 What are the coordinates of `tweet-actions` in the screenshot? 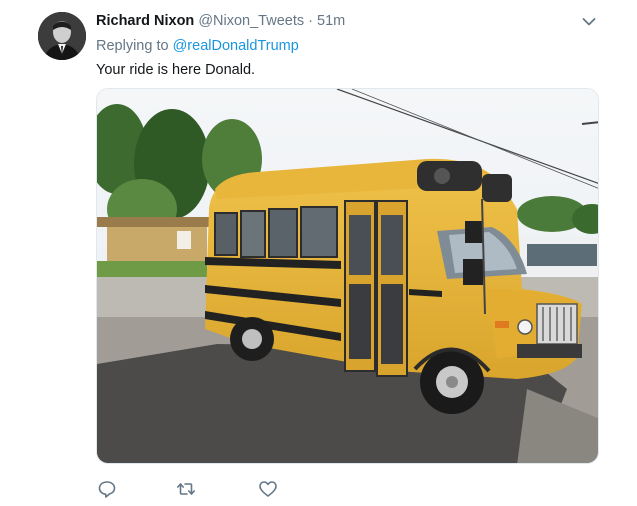 It's located at (196, 489).